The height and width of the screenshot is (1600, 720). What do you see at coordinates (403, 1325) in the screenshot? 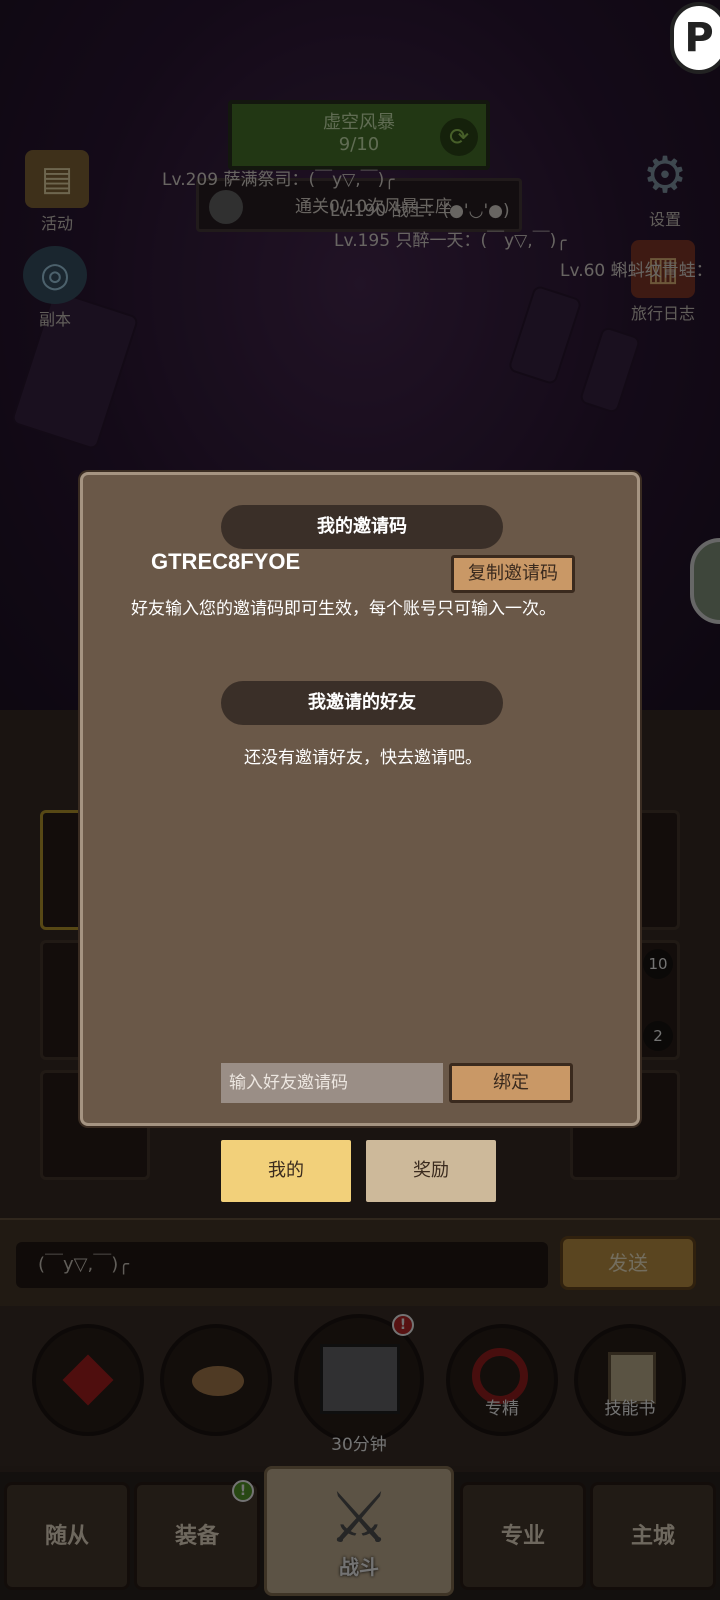
I see `chest-alert-badge: !` at bounding box center [403, 1325].